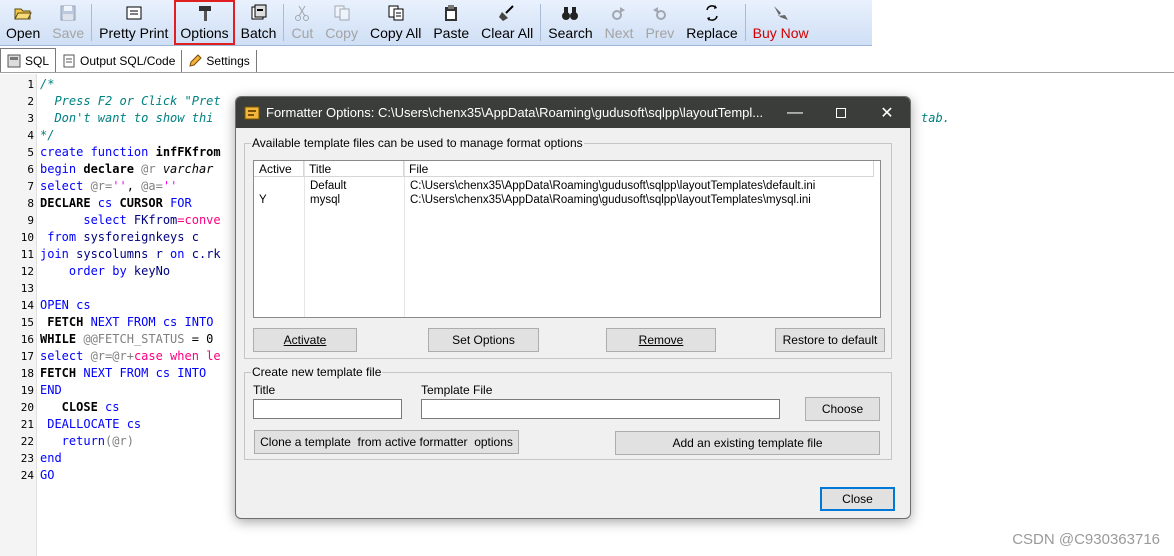  I want to click on code-token: le, so click(209, 356).